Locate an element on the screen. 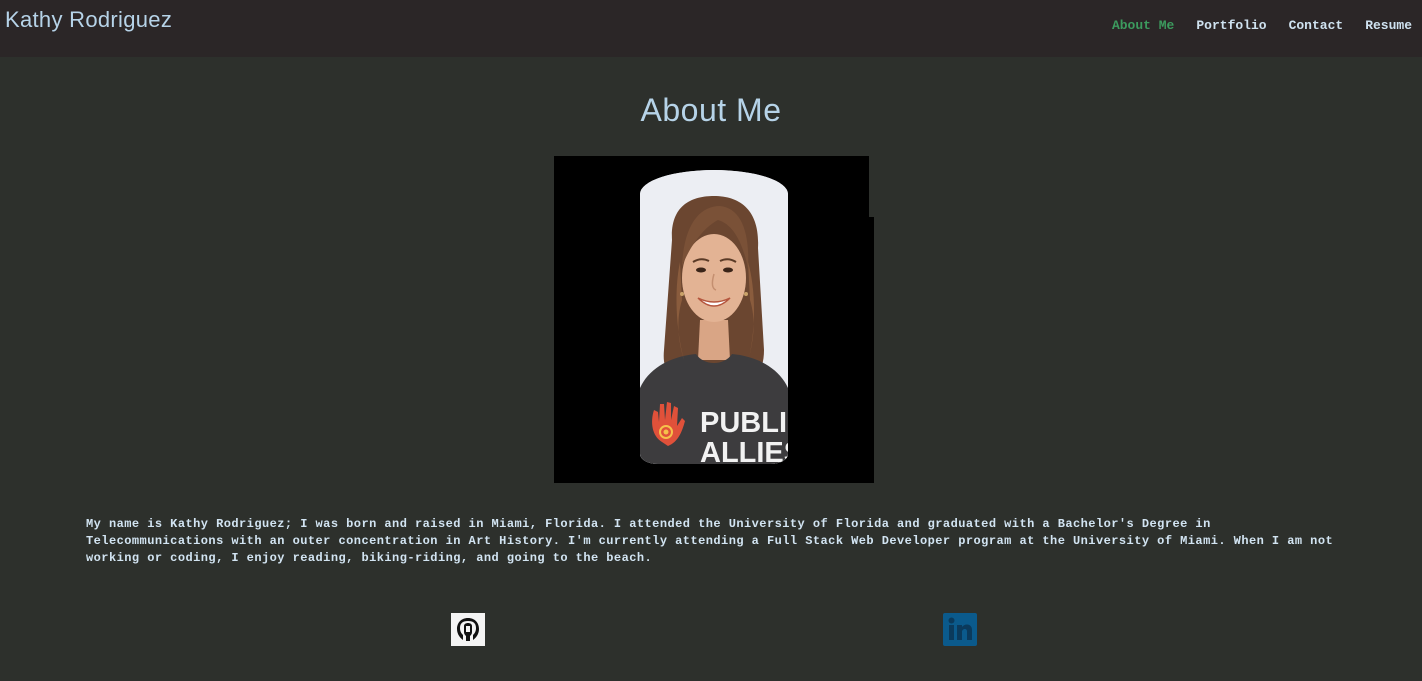  github-link is located at coordinates (468, 629).